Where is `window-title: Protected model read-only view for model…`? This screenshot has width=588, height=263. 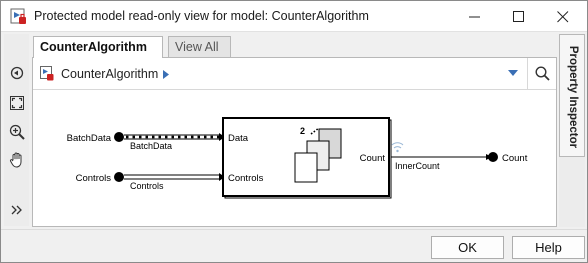 window-title: Protected model read-only view for model… is located at coordinates (201, 16).